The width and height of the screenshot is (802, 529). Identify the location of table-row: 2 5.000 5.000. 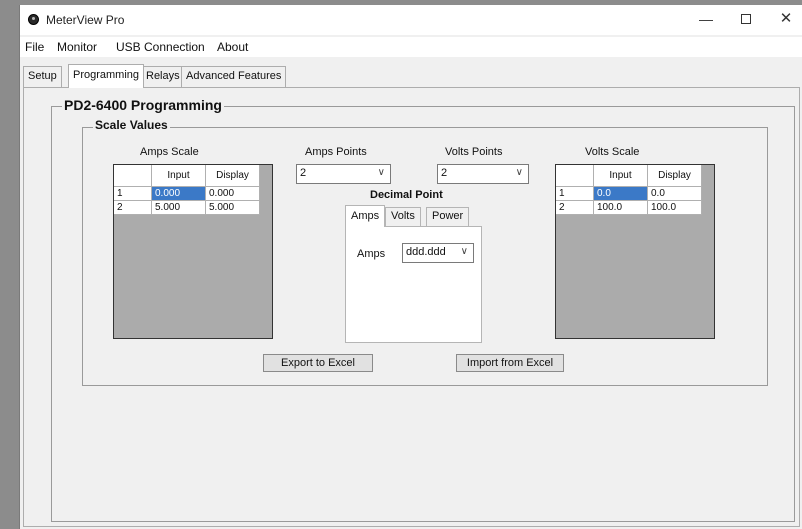
(187, 208).